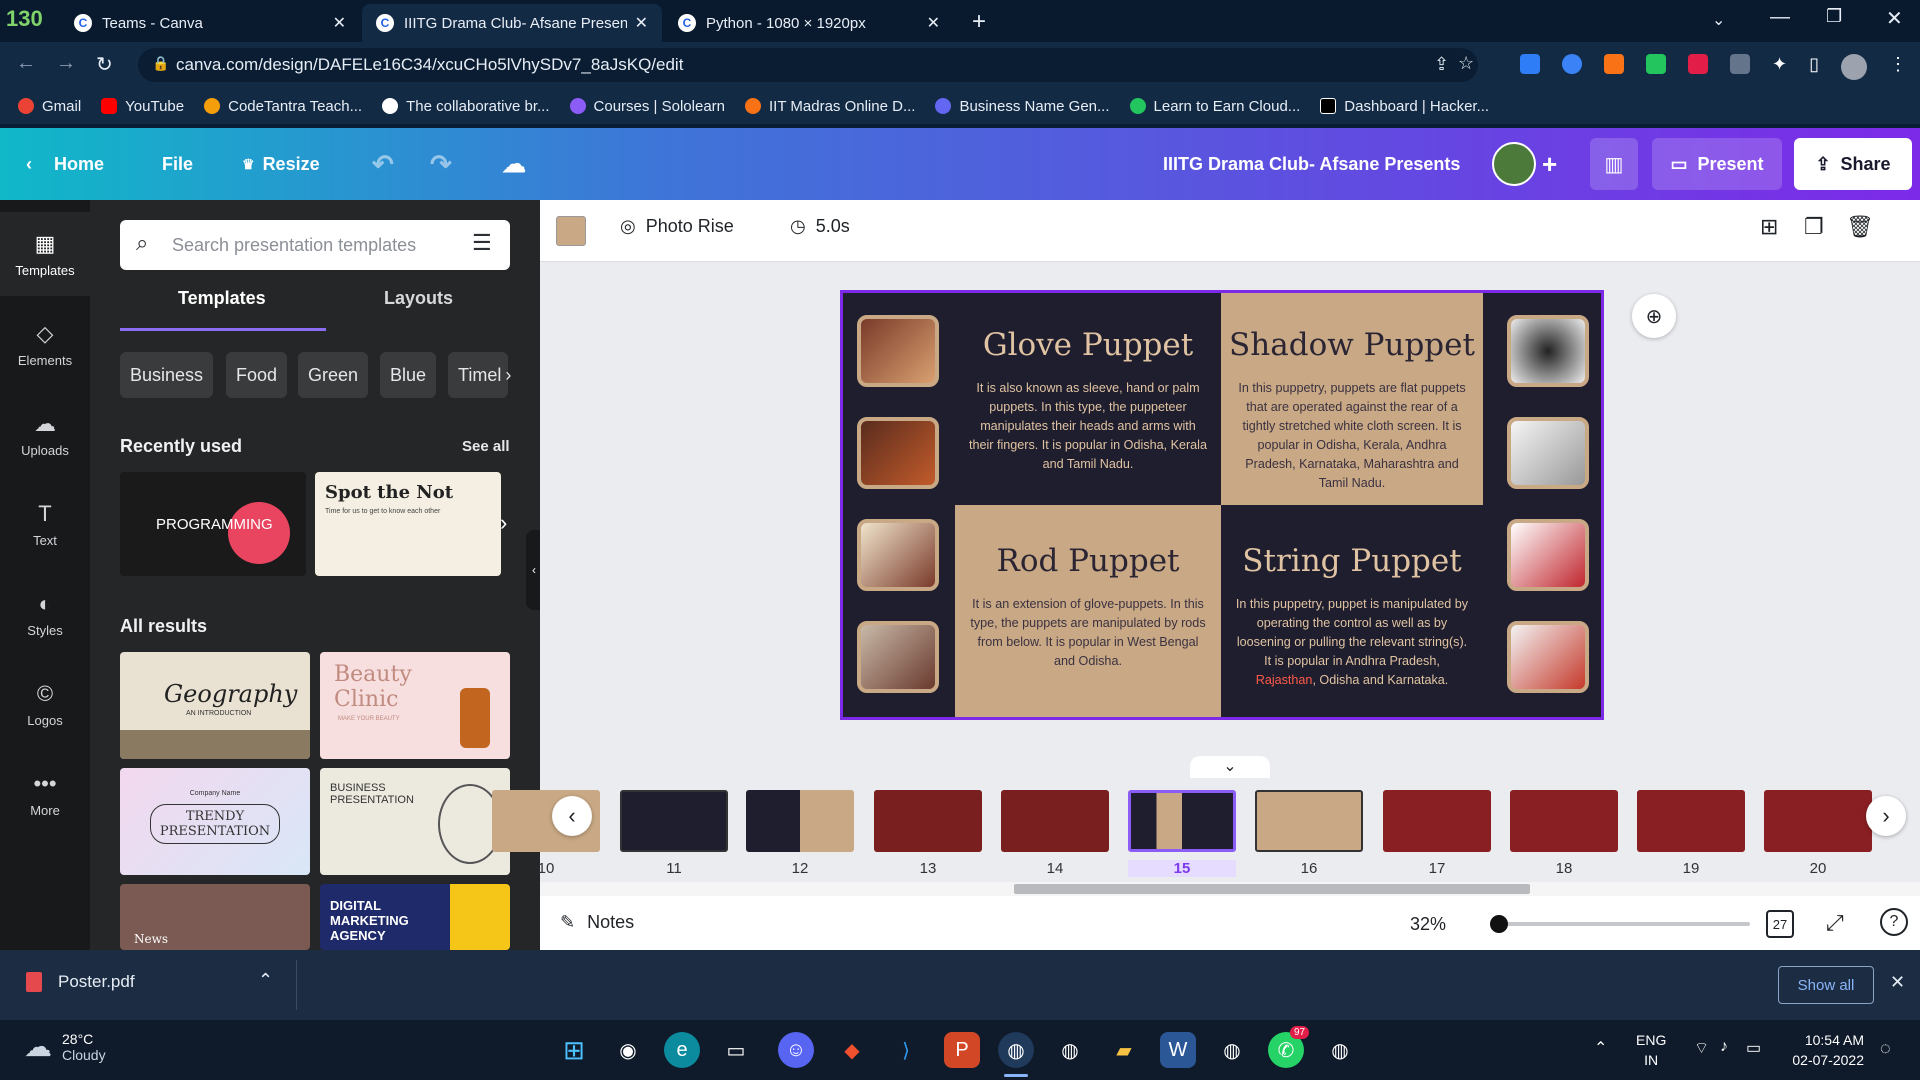 The width and height of the screenshot is (1920, 1080). What do you see at coordinates (677, 226) in the screenshot?
I see `animation-button: ◎ Photo Rise` at bounding box center [677, 226].